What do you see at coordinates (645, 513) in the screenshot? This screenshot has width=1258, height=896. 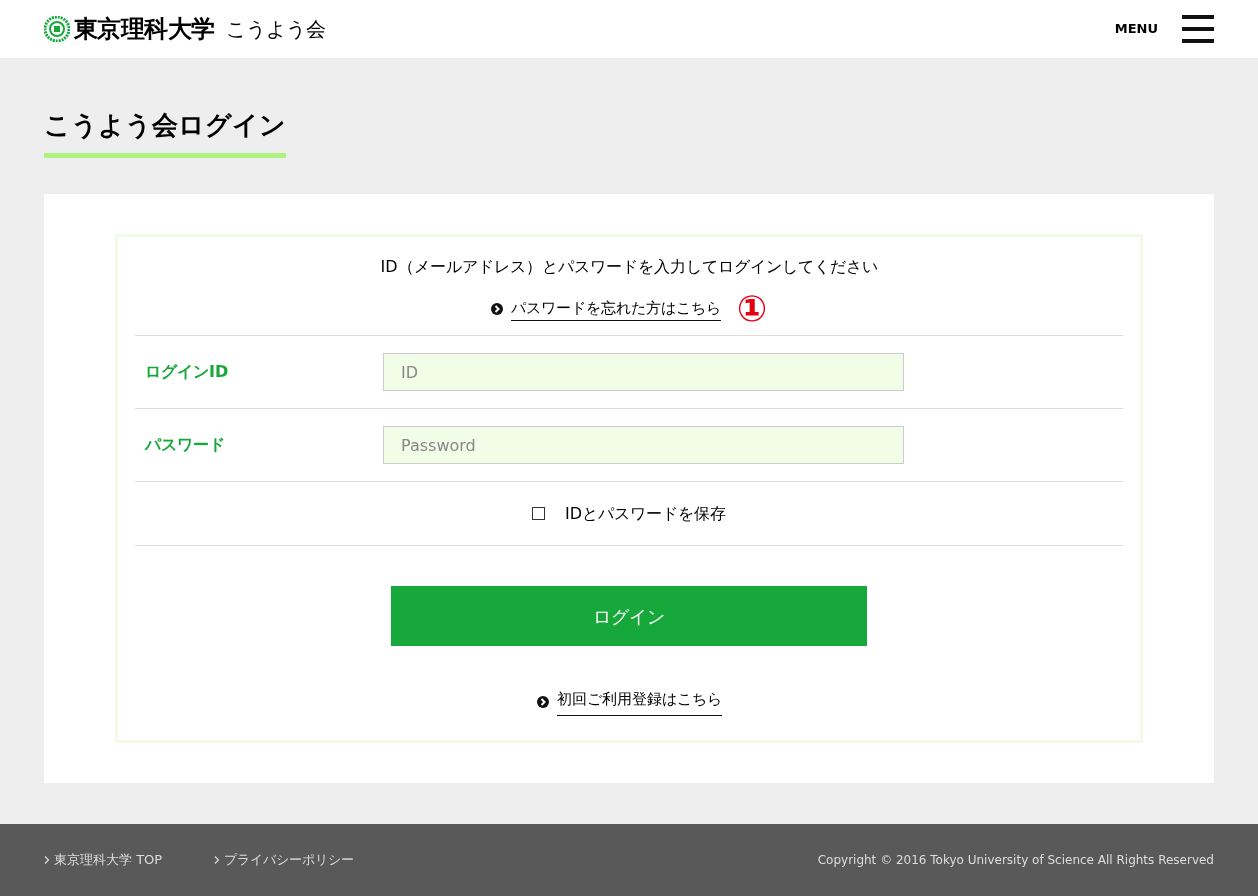 I see `remember-label: IDとパスワードを保存` at bounding box center [645, 513].